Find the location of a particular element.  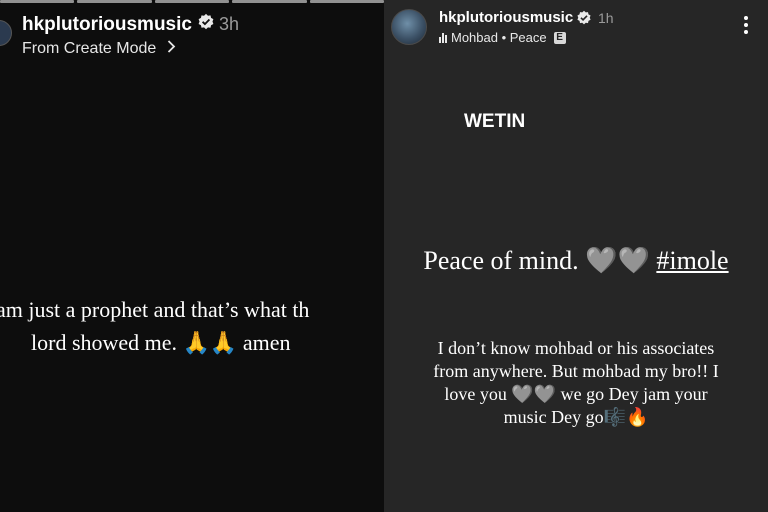

message-line: I don’t know mohbad or his associates is located at coordinates (576, 348).